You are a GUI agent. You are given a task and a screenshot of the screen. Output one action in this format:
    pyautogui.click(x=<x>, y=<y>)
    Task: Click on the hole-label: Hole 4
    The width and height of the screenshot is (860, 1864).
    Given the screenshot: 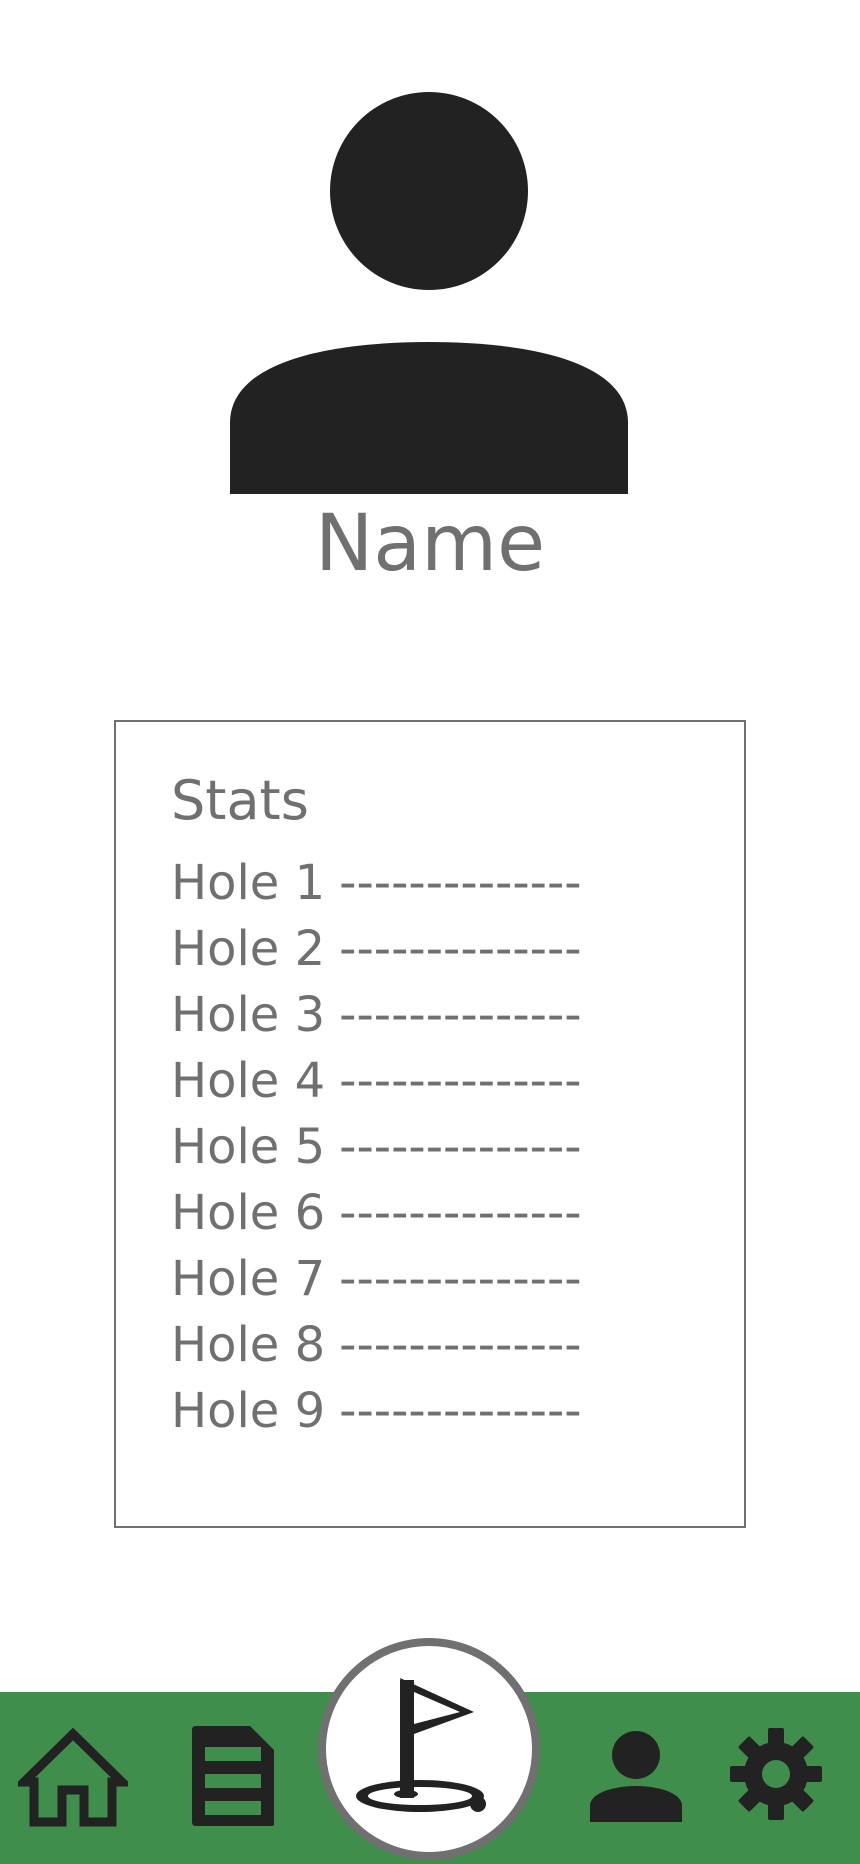 What is the action you would take?
    pyautogui.click(x=248, y=1081)
    